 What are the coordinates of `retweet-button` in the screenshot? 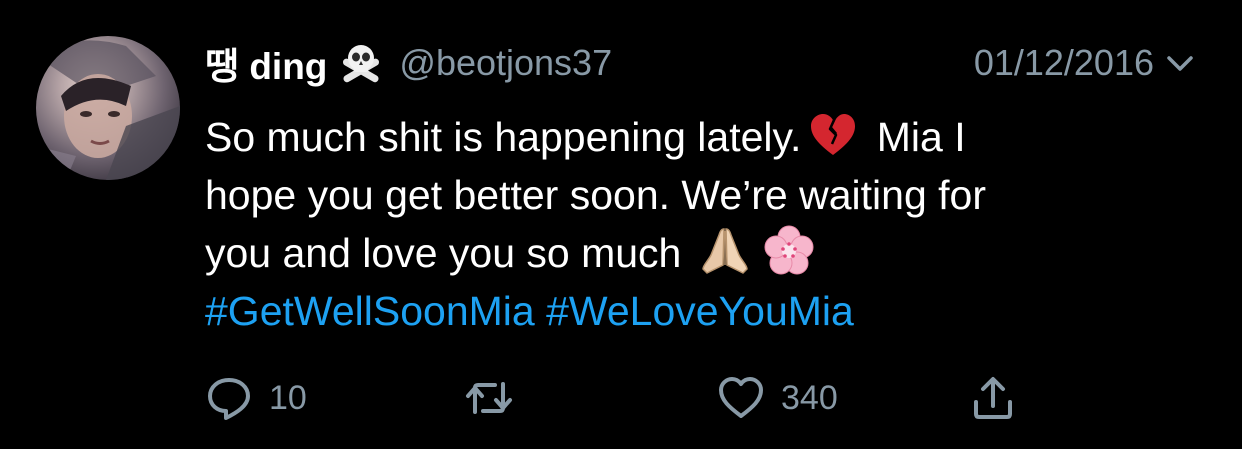 It's located at (497, 398).